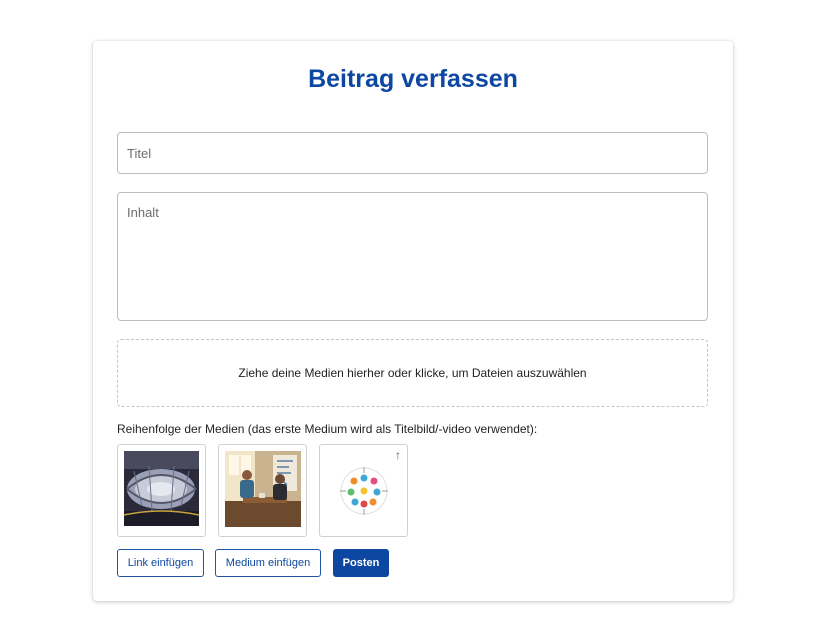 The image size is (830, 637). Describe the element at coordinates (268, 563) in the screenshot. I see `insert-media-button: Medium einfügen` at that location.